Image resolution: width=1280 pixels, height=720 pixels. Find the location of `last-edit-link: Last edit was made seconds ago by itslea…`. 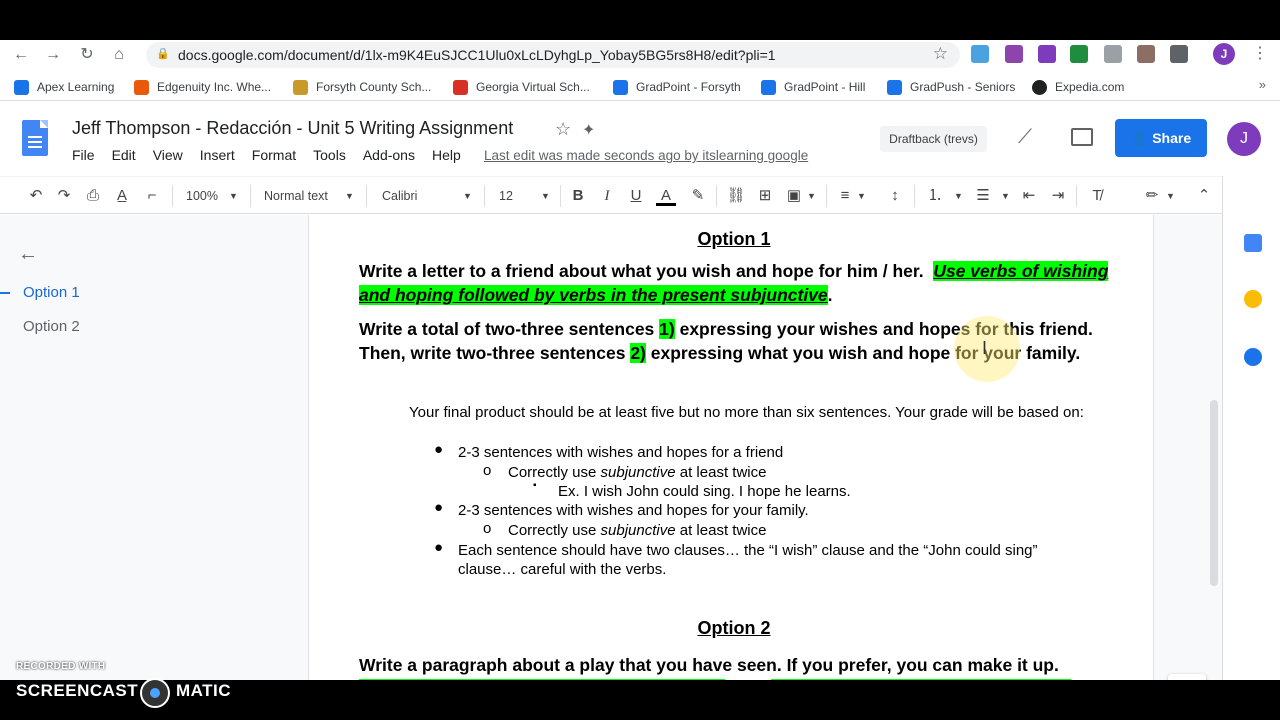

last-edit-link: Last edit was made seconds ago by itslea… is located at coordinates (646, 155).